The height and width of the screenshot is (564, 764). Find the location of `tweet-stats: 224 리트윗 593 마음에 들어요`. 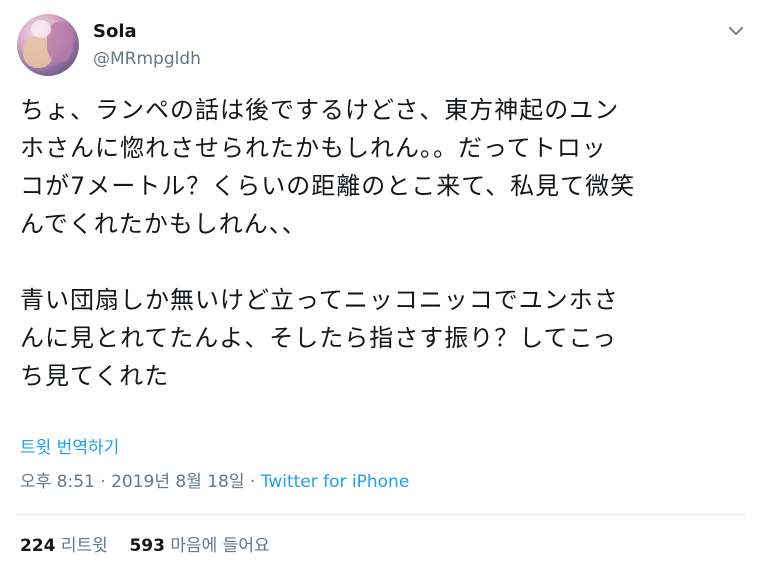

tweet-stats: 224 리트윗 593 마음에 들어요 is located at coordinates (145, 546).